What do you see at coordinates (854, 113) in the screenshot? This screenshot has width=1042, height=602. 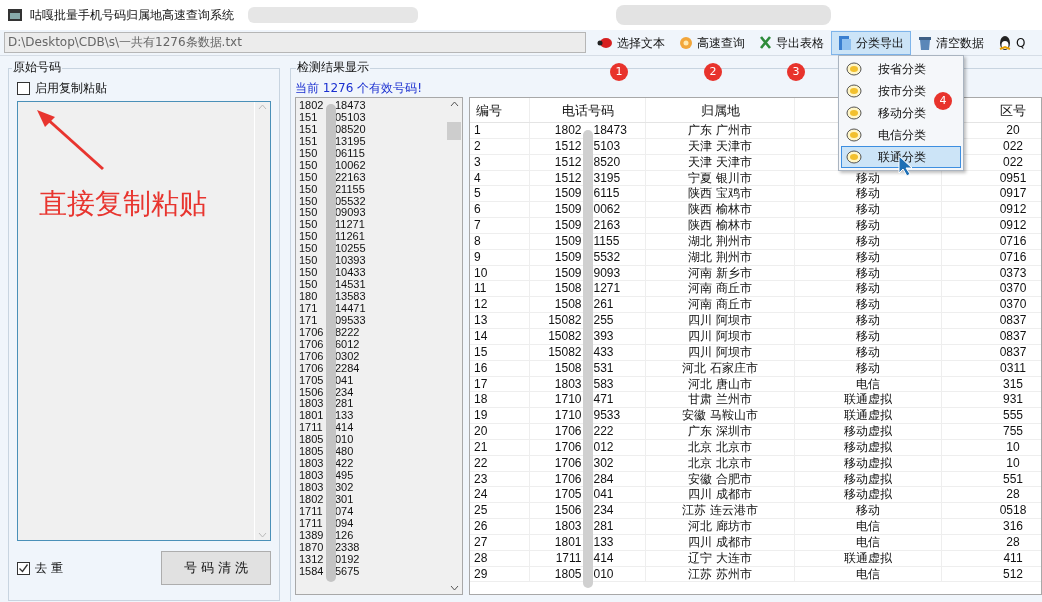 I see `egg-icon` at bounding box center [854, 113].